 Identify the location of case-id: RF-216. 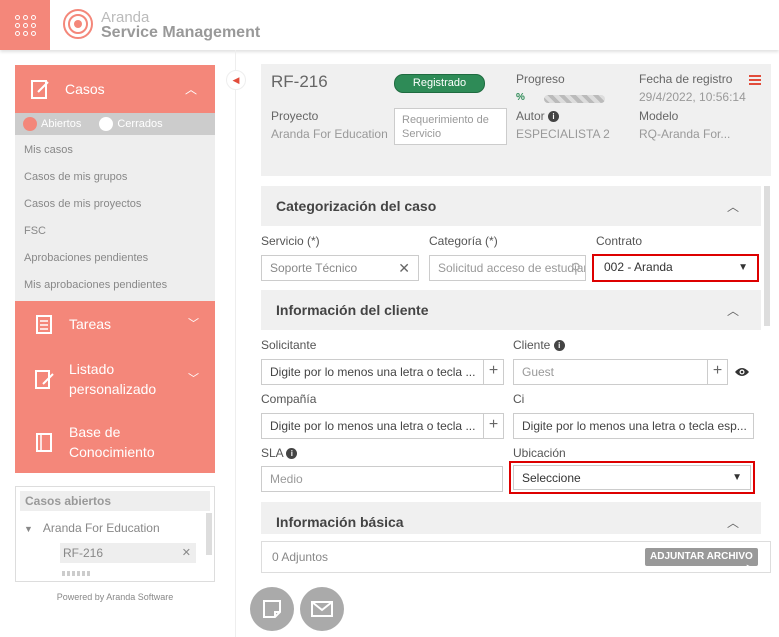
(299, 81).